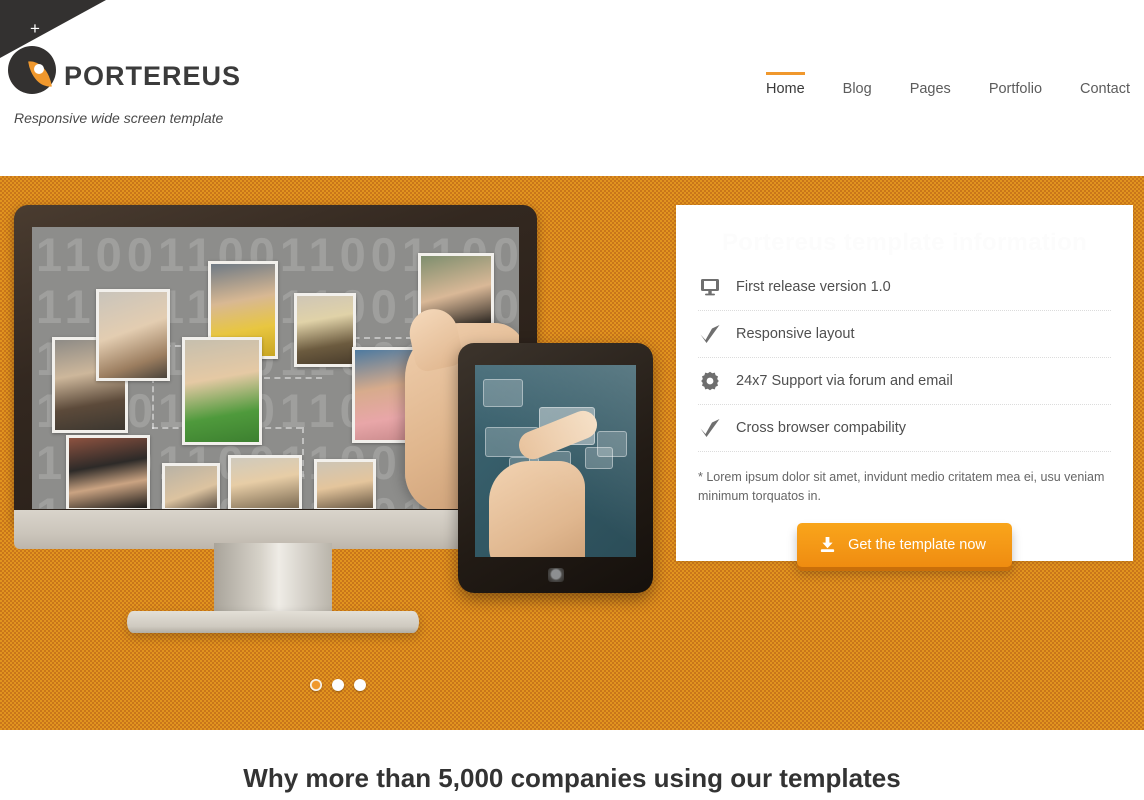 This screenshot has height=800, width=1144. What do you see at coordinates (32, 72) in the screenshot?
I see `logo-mark-icon` at bounding box center [32, 72].